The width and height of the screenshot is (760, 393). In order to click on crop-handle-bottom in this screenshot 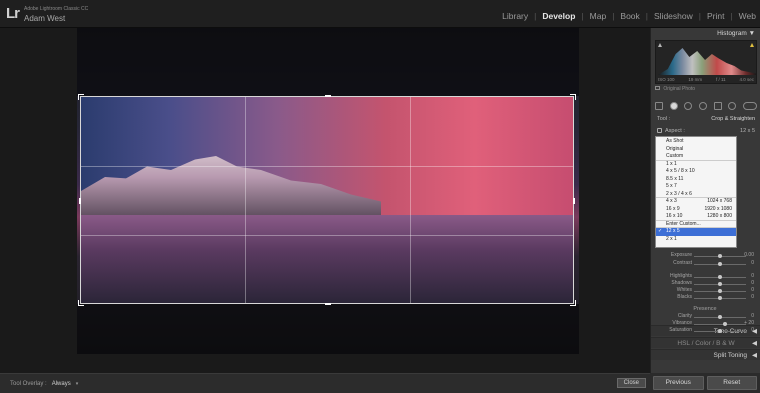, I will do `click(328, 304)`.